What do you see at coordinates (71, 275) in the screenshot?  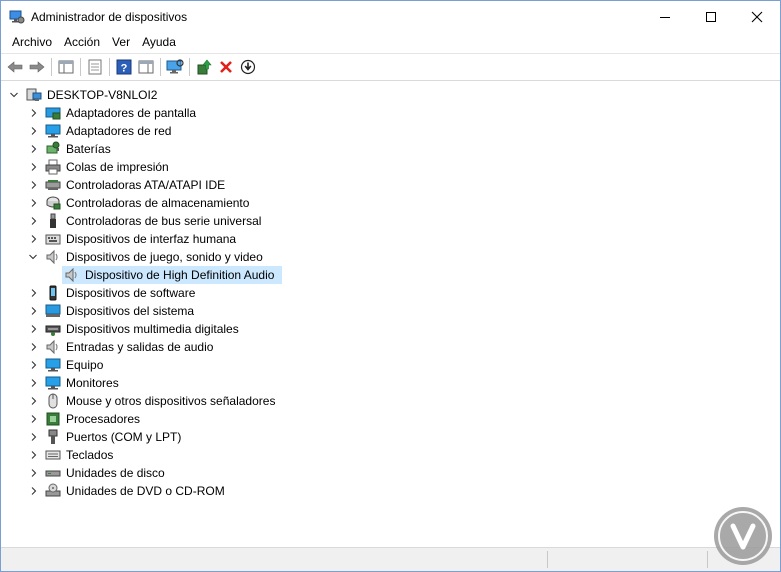 I see `speaker-icon` at bounding box center [71, 275].